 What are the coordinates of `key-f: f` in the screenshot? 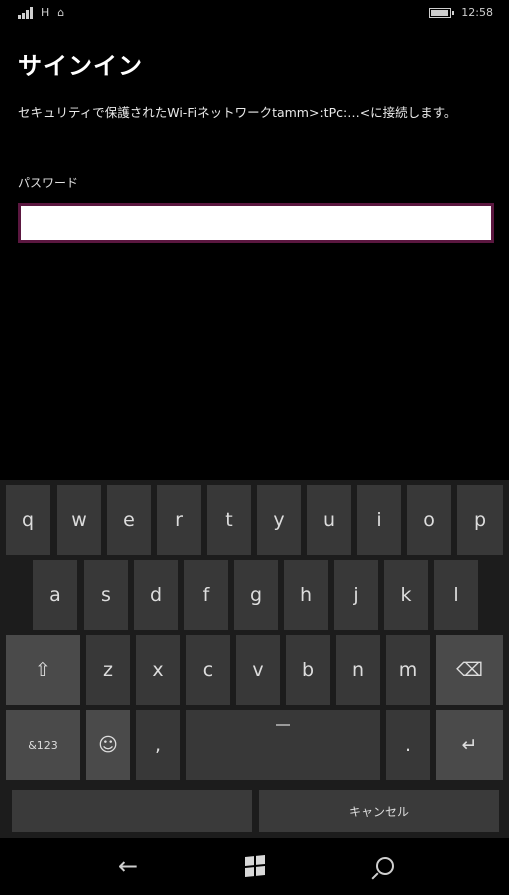 It's located at (206, 595).